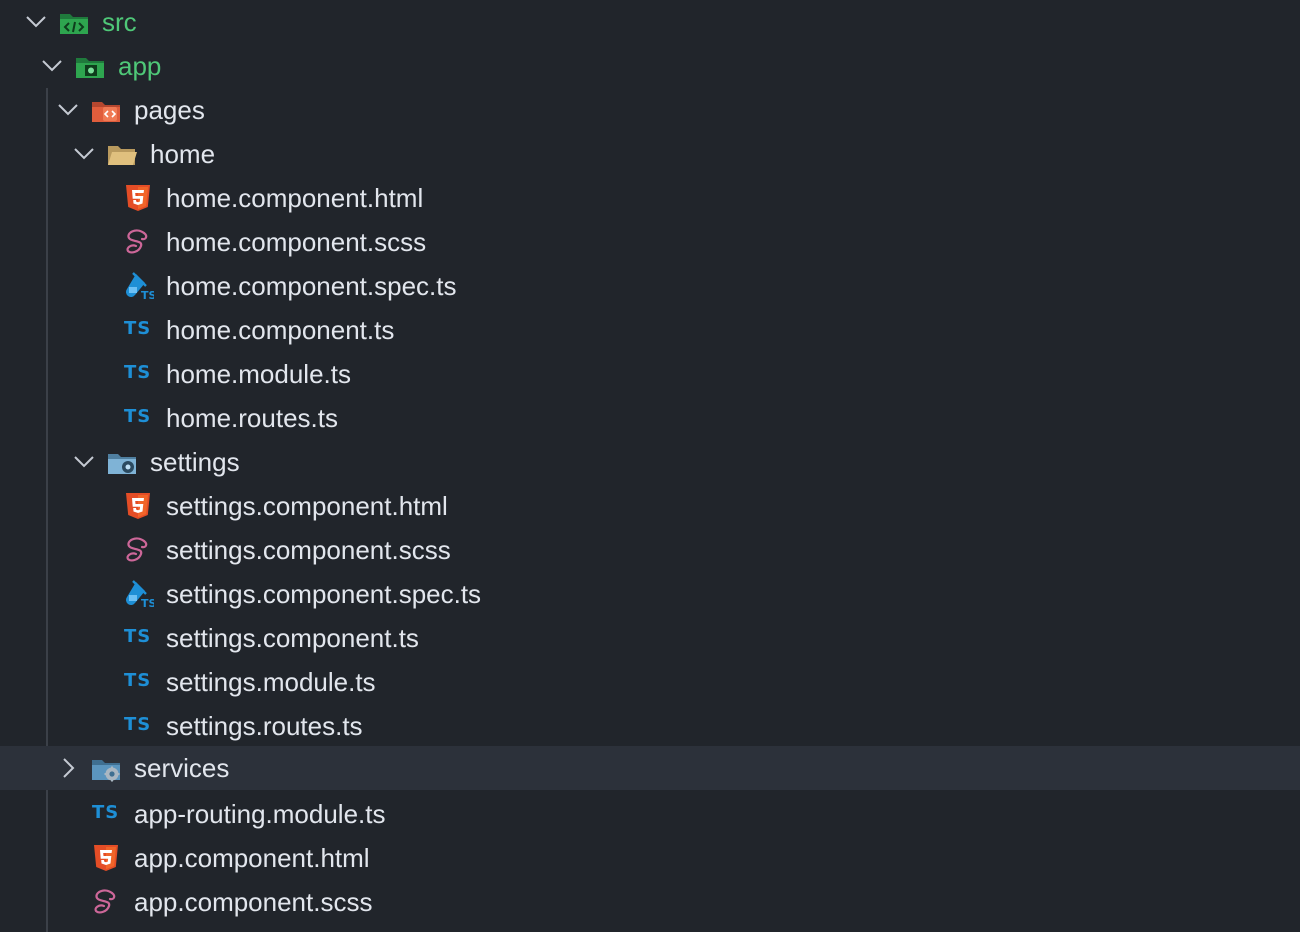 Image resolution: width=1300 pixels, height=932 pixels. I want to click on tree-file-settings-component-ts: TS settings.component.ts, so click(650, 638).